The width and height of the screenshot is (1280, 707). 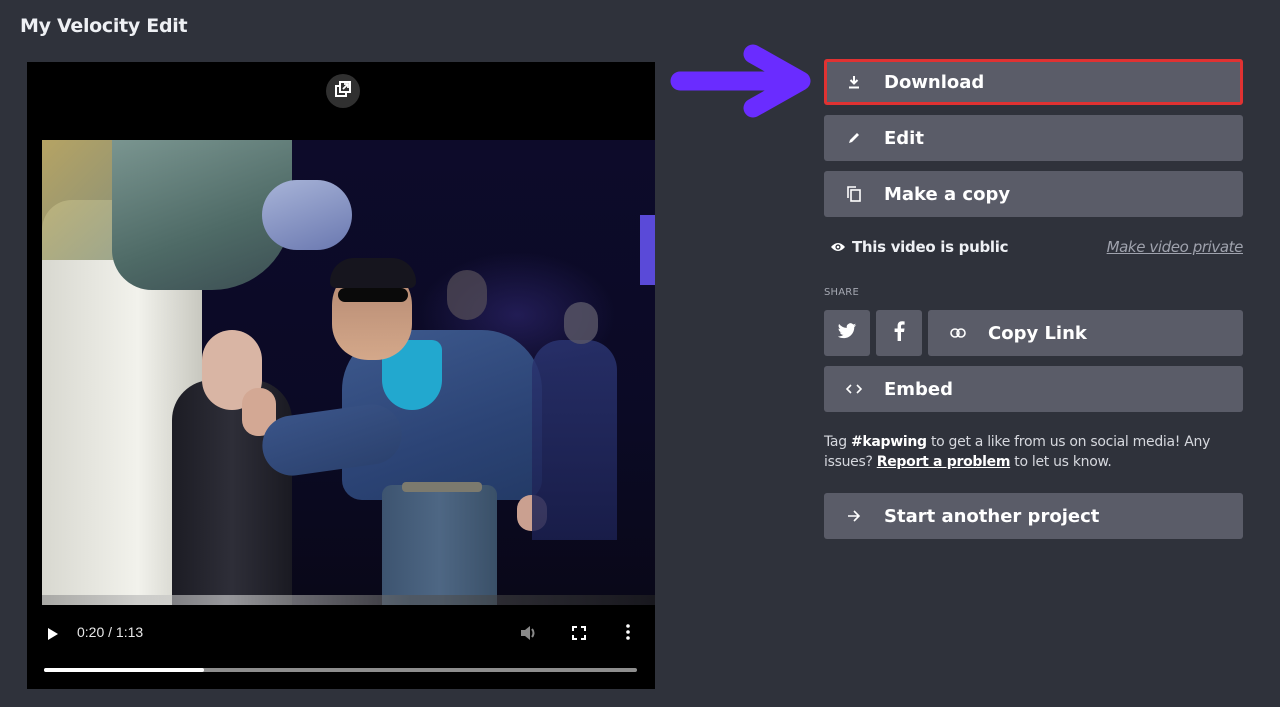 I want to click on page-title: My Velocity Edit, so click(x=104, y=26).